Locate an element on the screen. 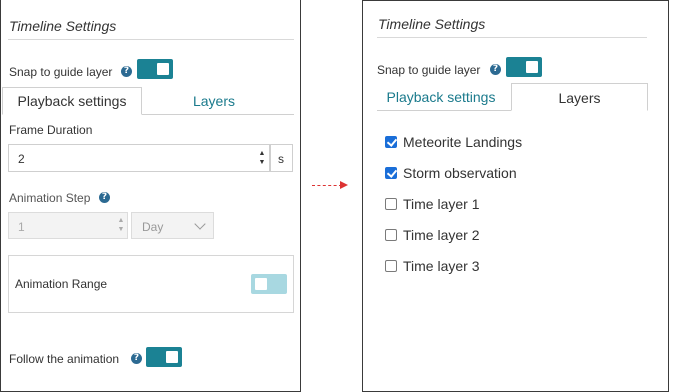 This screenshot has width=674, height=392. follow-animation-toggle is located at coordinates (164, 357).